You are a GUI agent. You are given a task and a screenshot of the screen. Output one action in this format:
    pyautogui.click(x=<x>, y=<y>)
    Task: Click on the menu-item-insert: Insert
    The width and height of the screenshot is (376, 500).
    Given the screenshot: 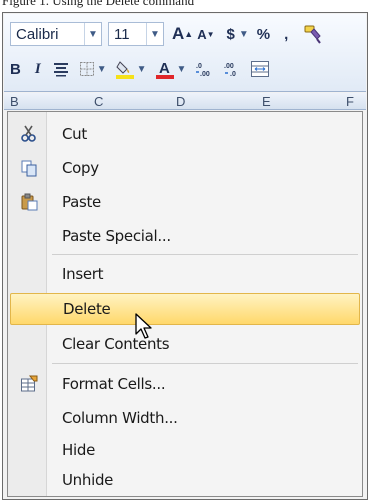 What is the action you would take?
    pyautogui.click(x=185, y=274)
    